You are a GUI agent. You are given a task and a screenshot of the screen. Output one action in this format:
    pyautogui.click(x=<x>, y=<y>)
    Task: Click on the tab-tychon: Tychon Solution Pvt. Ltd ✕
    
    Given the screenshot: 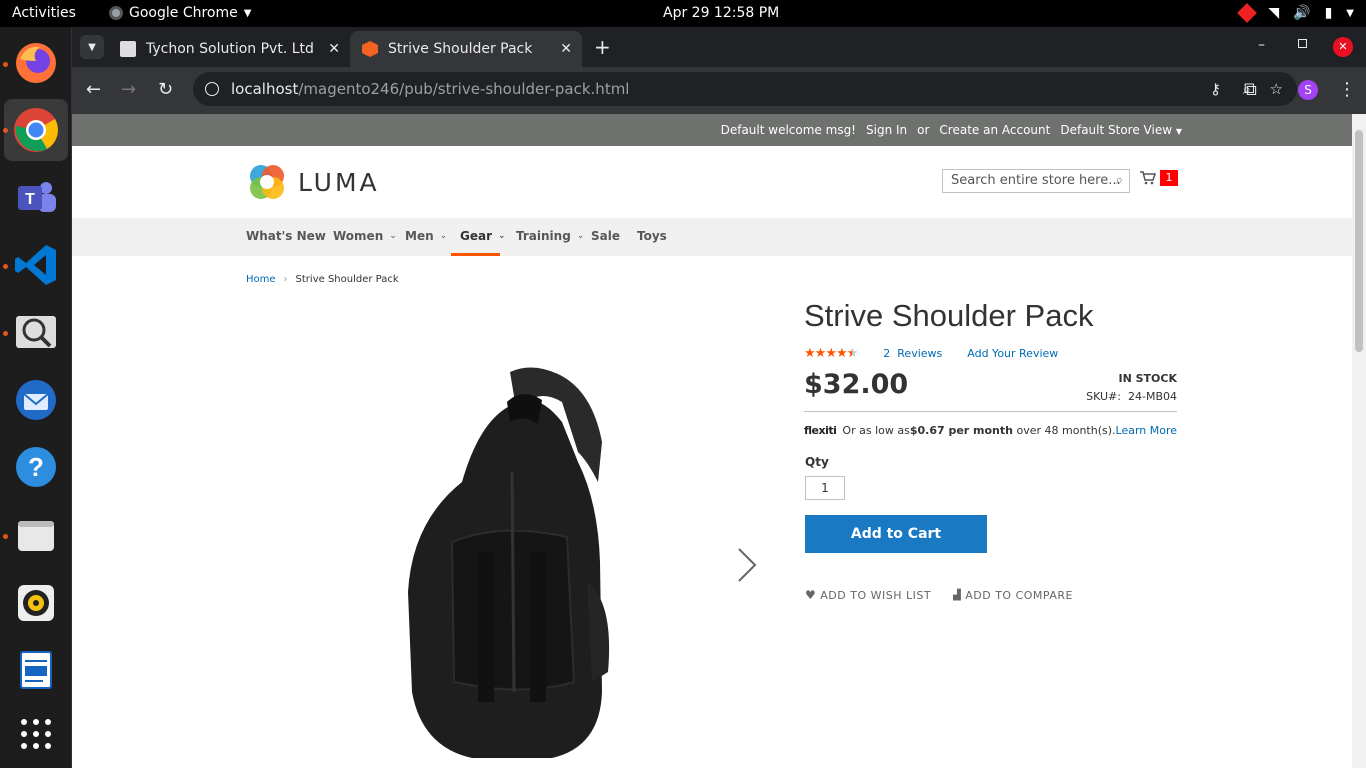 What is the action you would take?
    pyautogui.click(x=229, y=49)
    